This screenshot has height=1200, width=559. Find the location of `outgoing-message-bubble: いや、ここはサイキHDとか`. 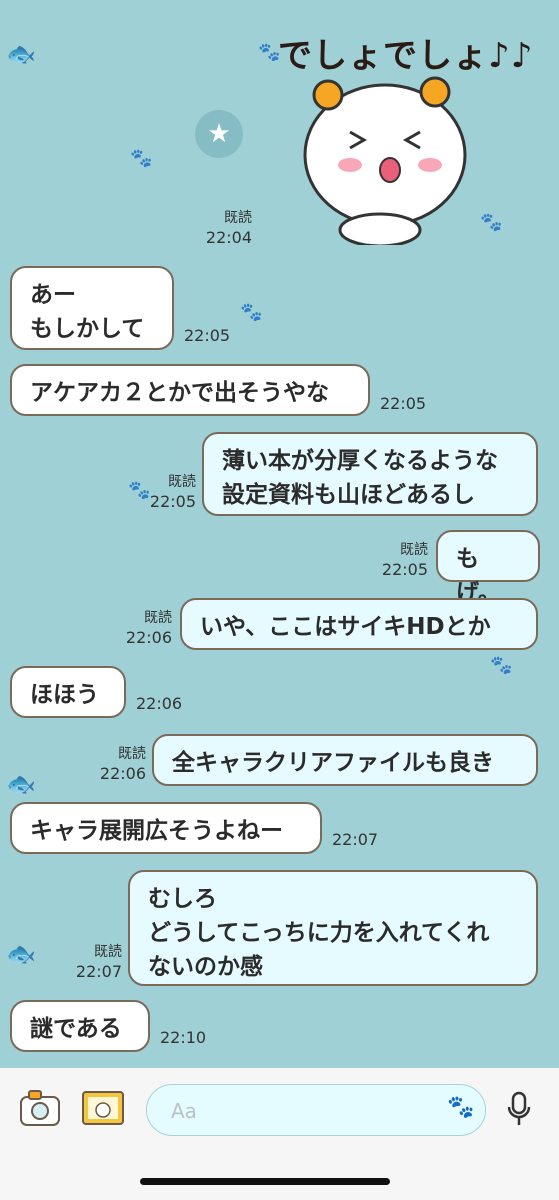

outgoing-message-bubble: いや、ここはサイキHDとか is located at coordinates (359, 624).